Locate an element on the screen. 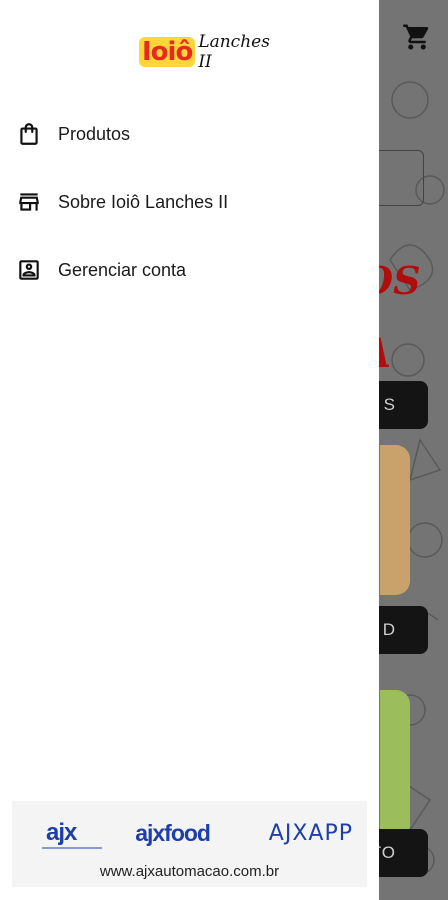 The width and height of the screenshot is (448, 900). store-icon is located at coordinates (29, 202).